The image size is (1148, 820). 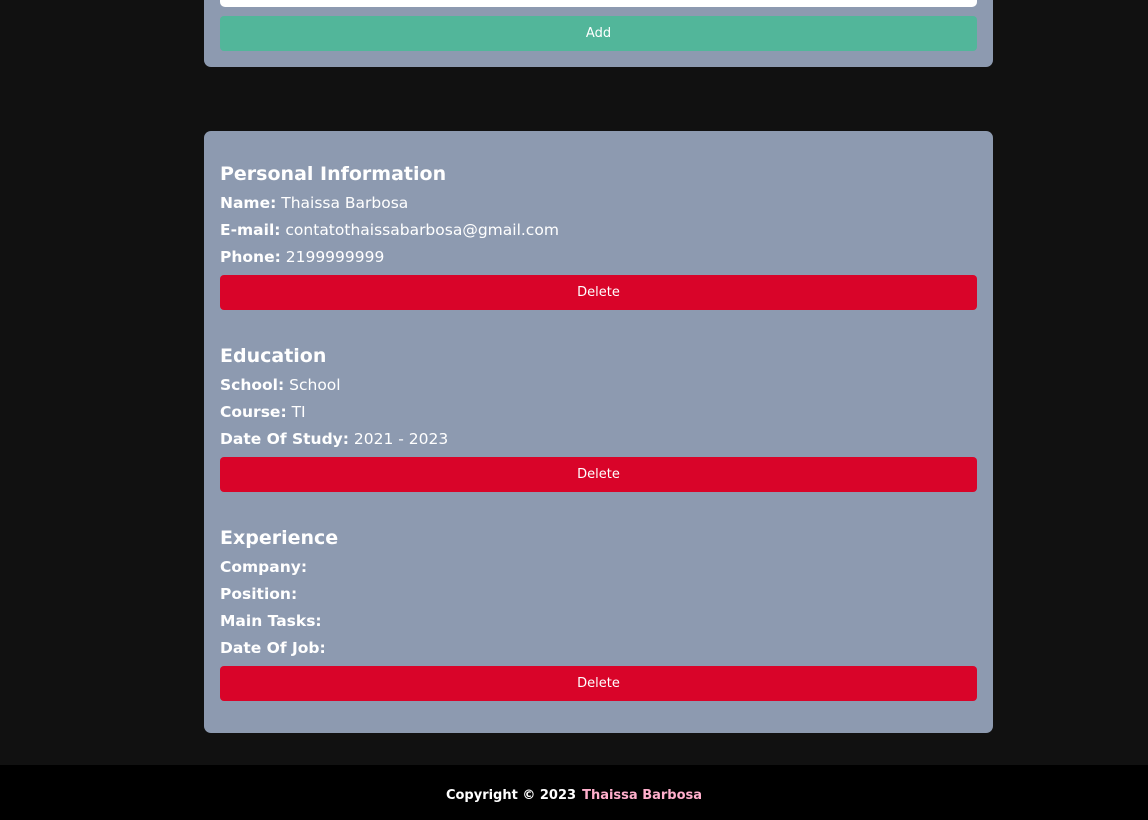 What do you see at coordinates (250, 257) in the screenshot?
I see `phone-label: Phone:` at bounding box center [250, 257].